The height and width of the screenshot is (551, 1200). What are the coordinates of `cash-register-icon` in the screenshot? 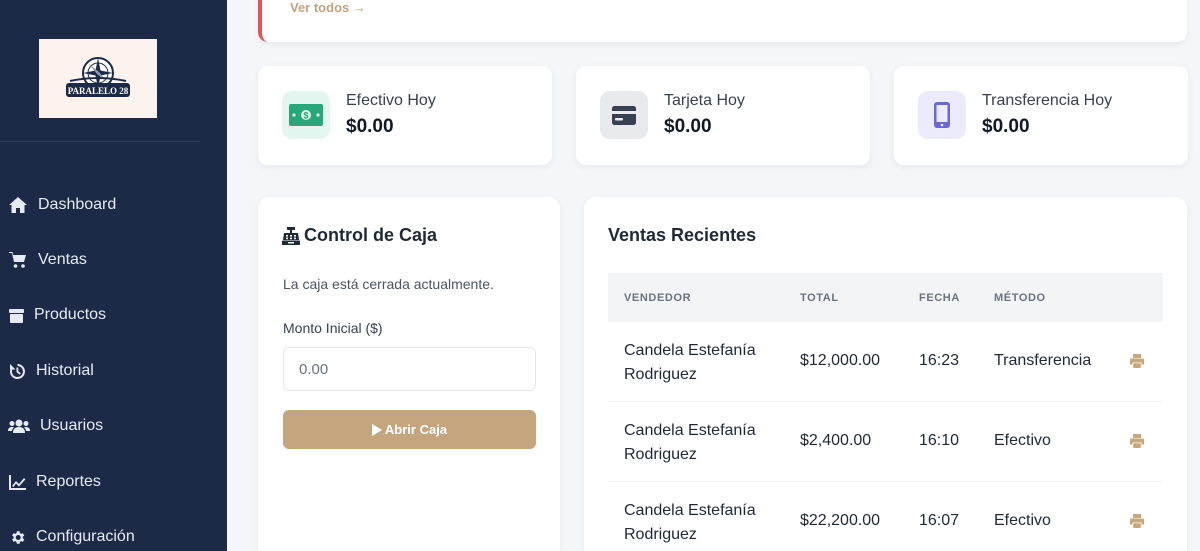 It's located at (293, 235).